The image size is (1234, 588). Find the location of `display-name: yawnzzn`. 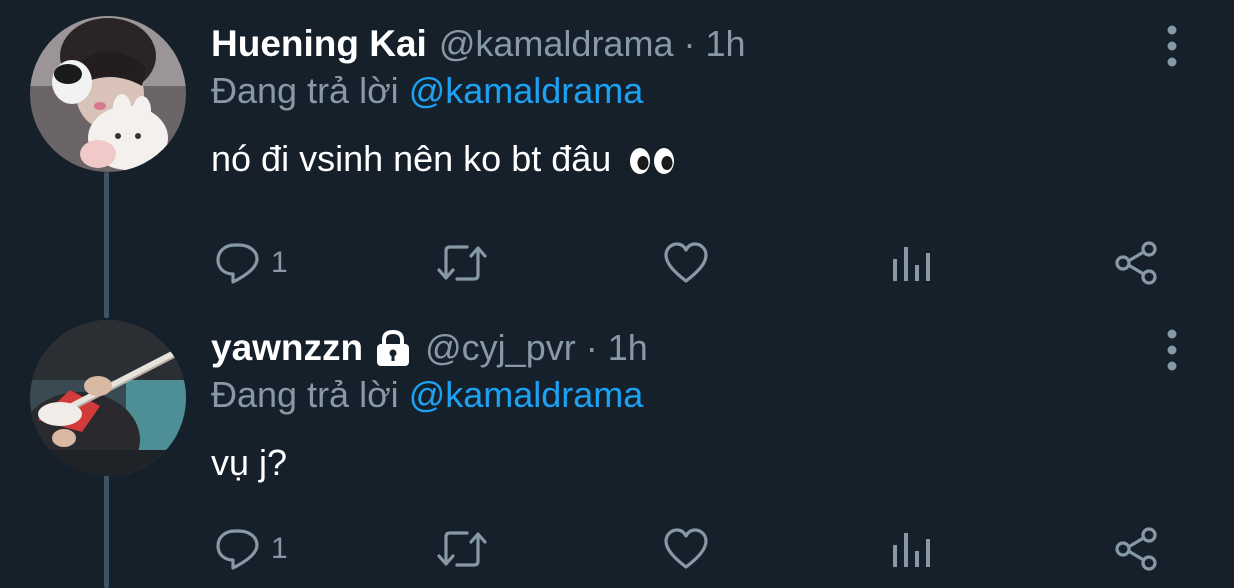

display-name: yawnzzn is located at coordinates (287, 348).